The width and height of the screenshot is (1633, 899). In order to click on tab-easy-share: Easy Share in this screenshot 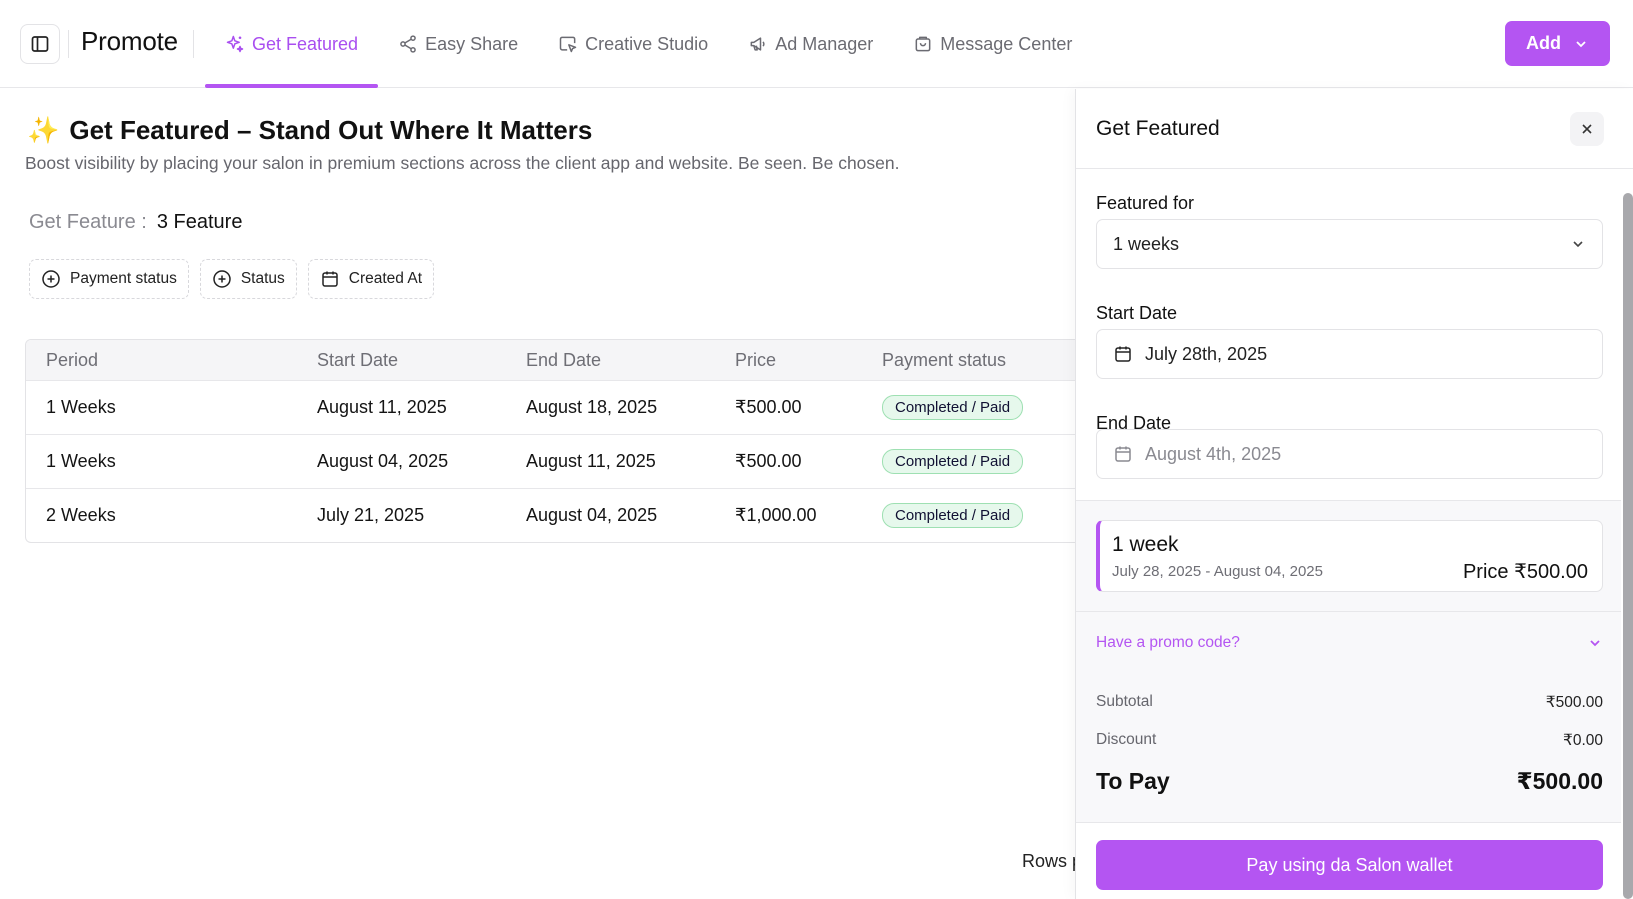, I will do `click(458, 44)`.